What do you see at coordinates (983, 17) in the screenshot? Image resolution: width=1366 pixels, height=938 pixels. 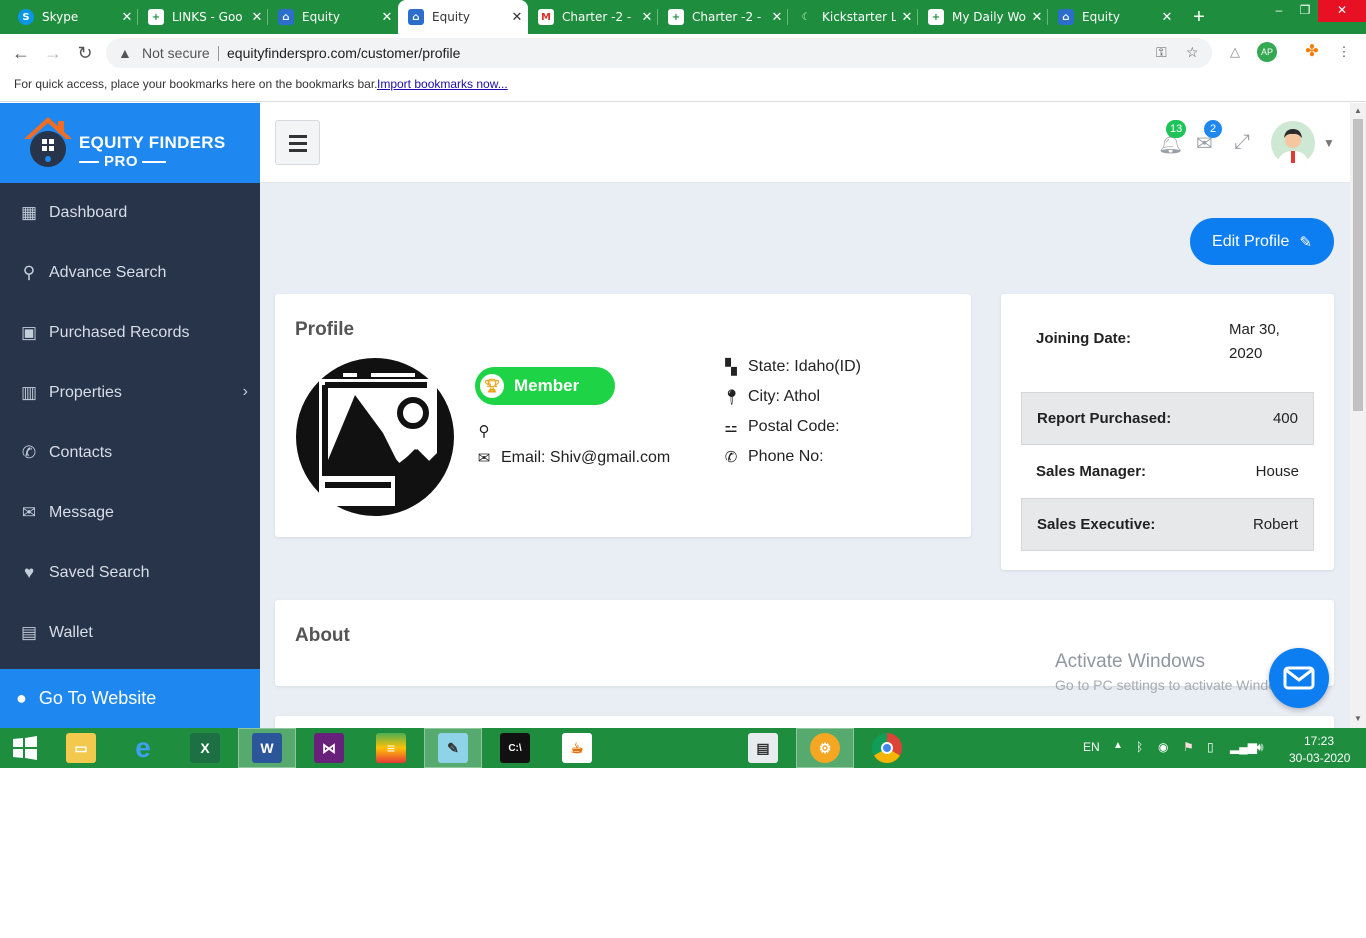 I see `tab-my-daily: + My Daily Wo ✕` at bounding box center [983, 17].